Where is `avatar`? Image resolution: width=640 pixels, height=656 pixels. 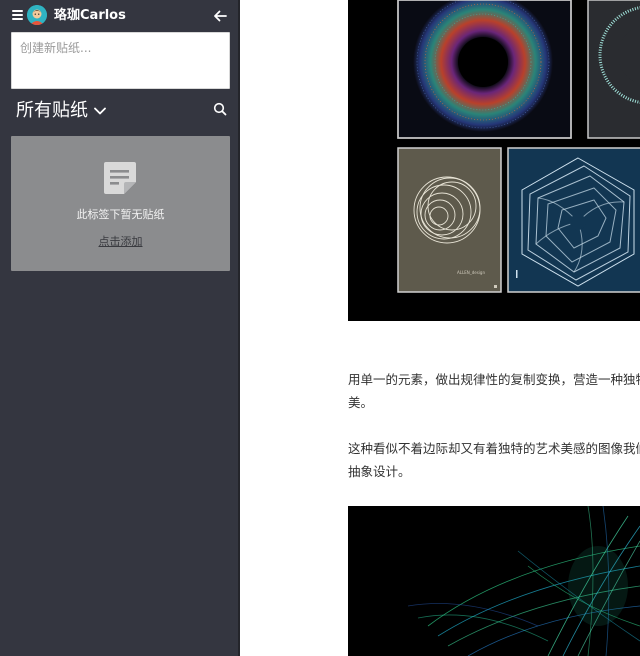 avatar is located at coordinates (37, 15).